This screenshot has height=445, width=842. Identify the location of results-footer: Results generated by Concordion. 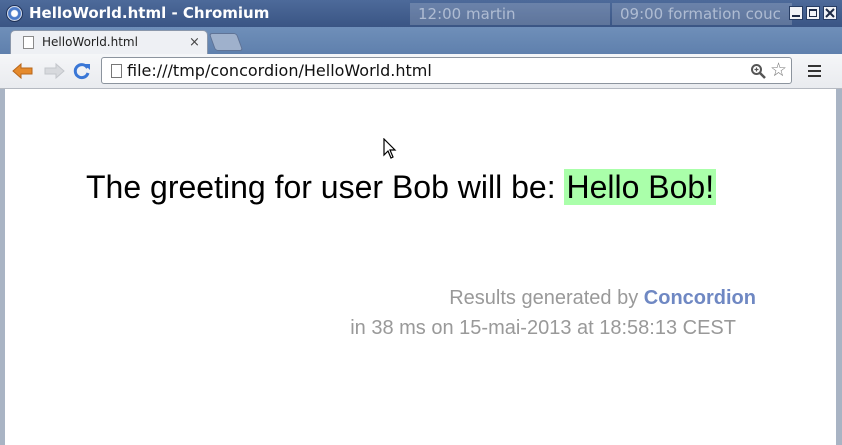
(602, 298).